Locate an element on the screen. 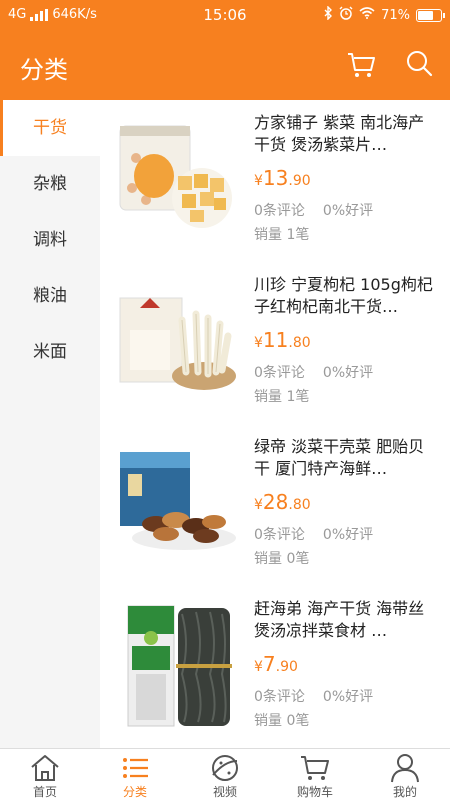  battery-percent: 71% is located at coordinates (395, 15).